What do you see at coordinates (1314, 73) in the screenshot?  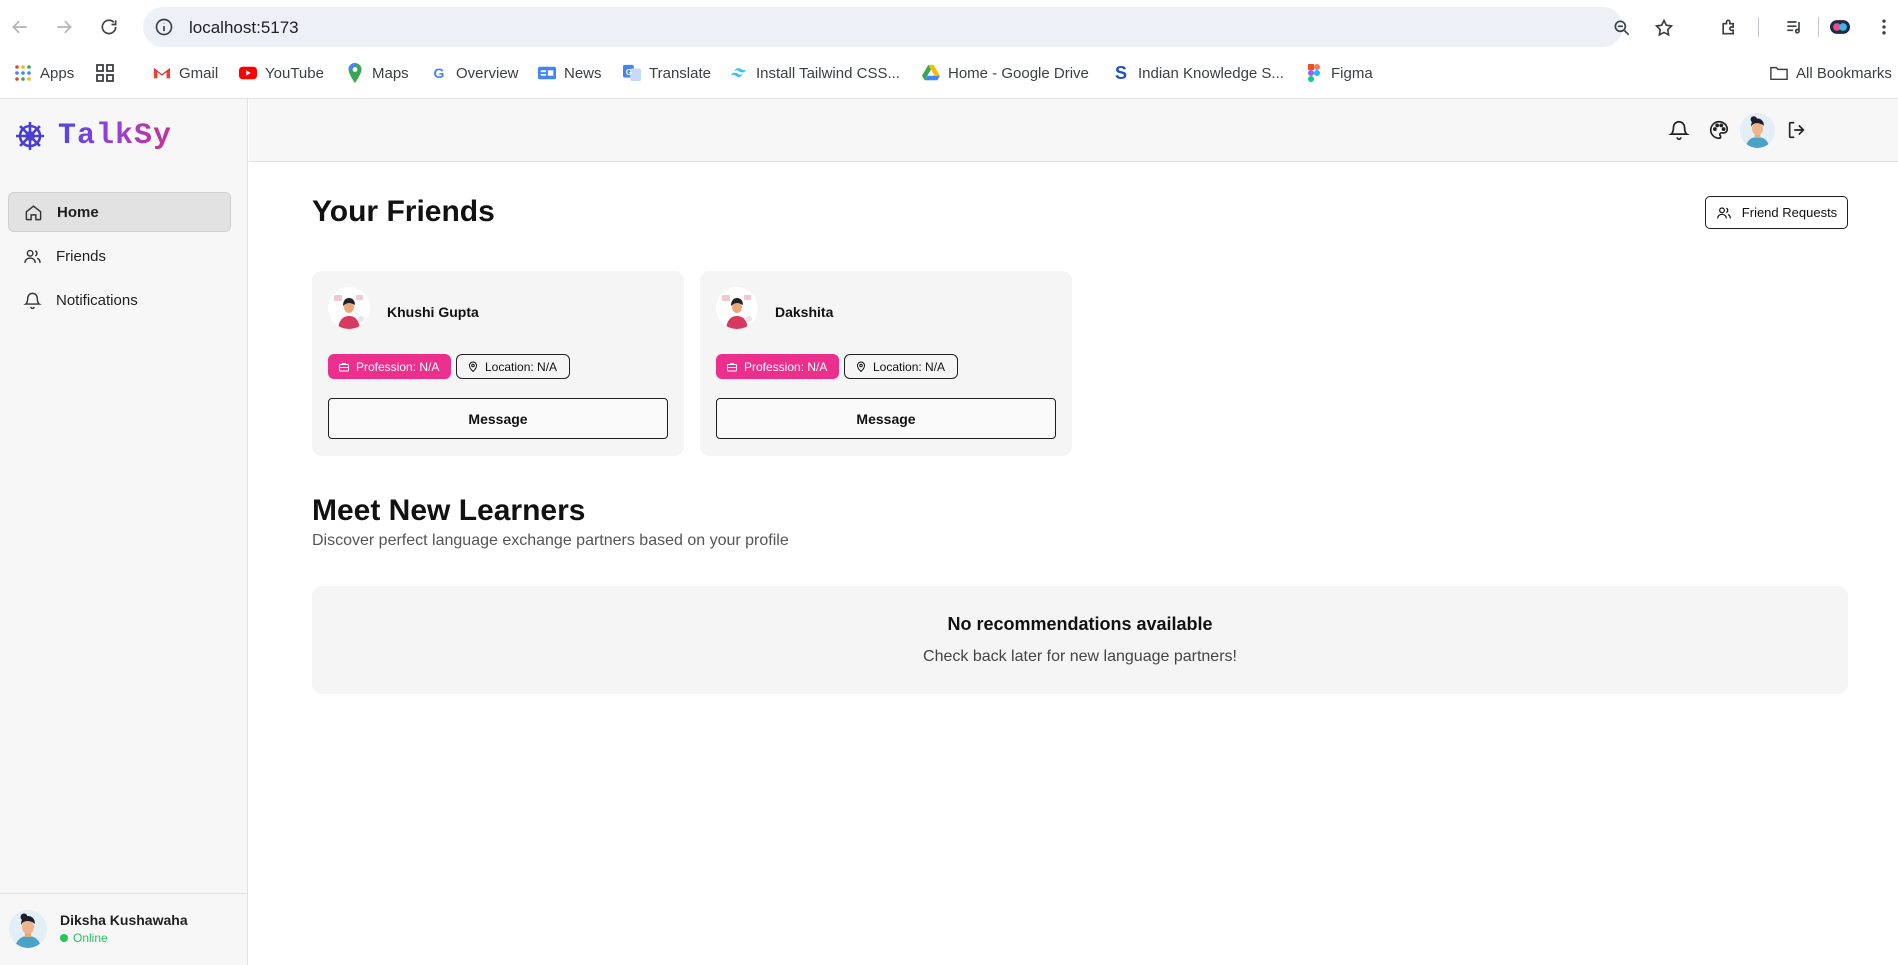 I see `figma-icon` at bounding box center [1314, 73].